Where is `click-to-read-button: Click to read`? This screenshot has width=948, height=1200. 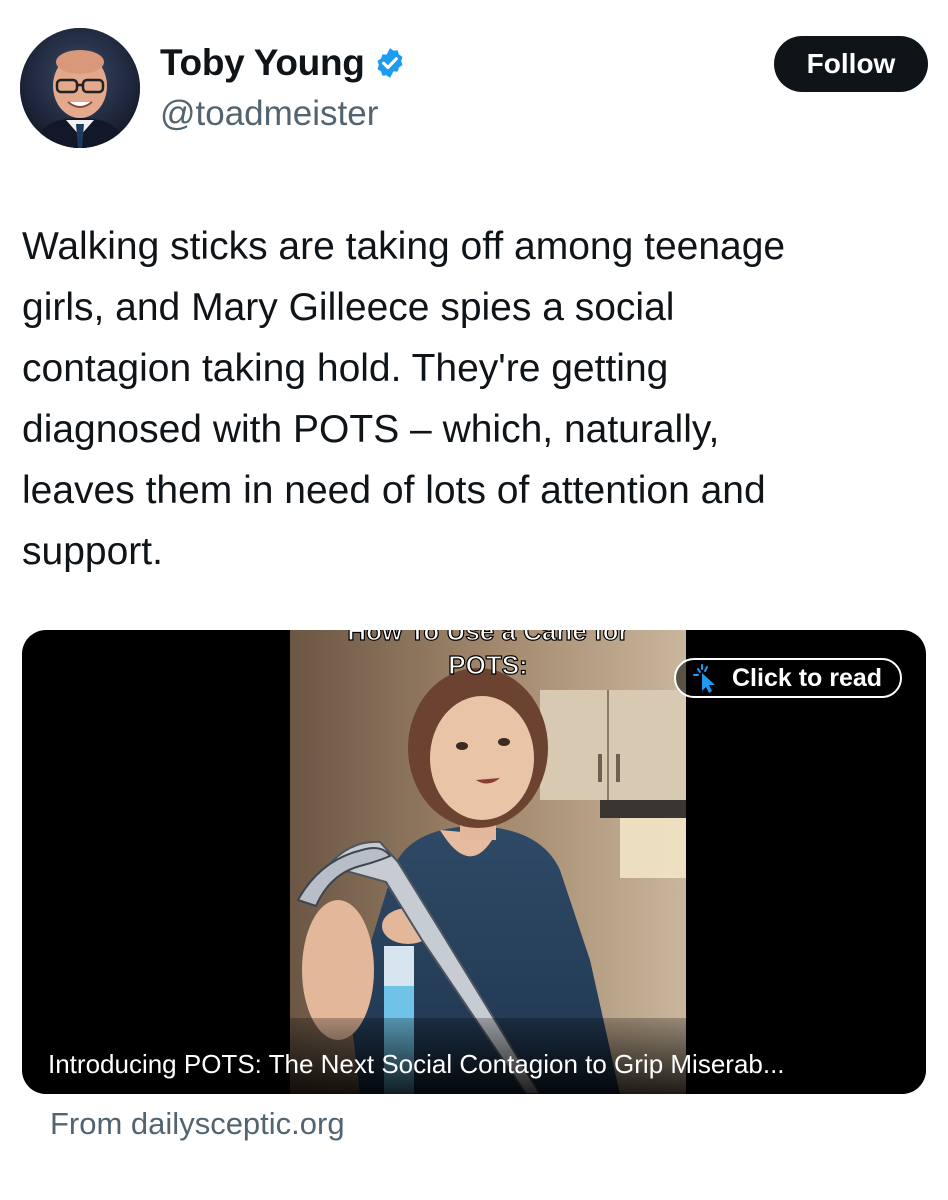 click-to-read-button: Click to read is located at coordinates (788, 678).